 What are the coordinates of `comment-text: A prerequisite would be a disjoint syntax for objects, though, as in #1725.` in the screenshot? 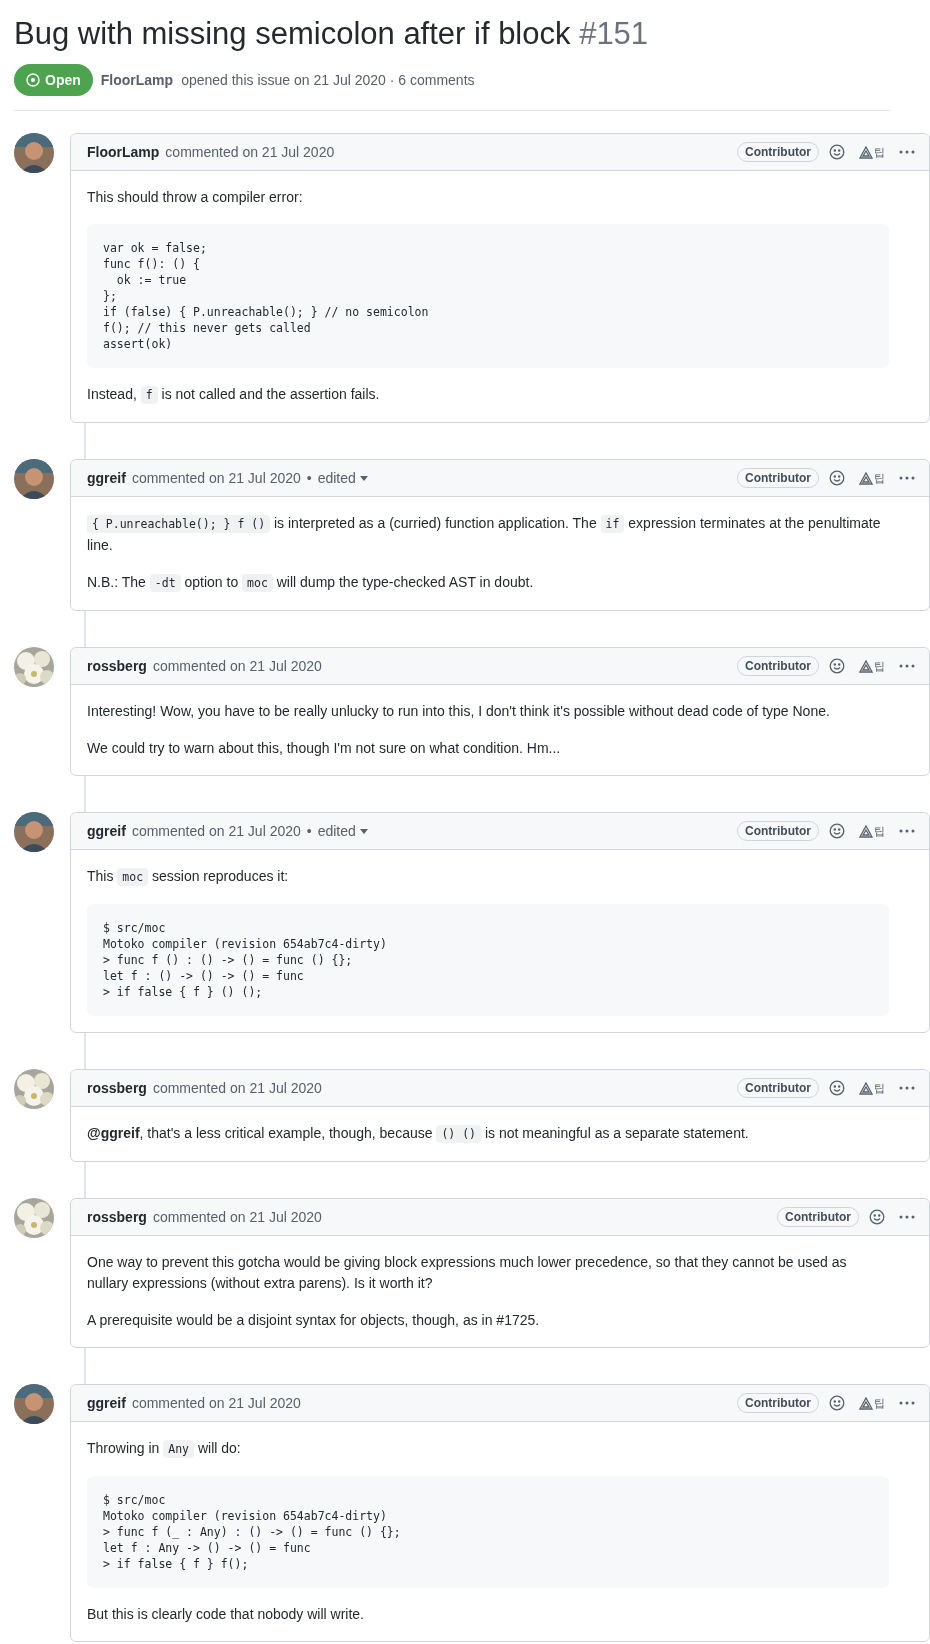 It's located at (314, 1320).